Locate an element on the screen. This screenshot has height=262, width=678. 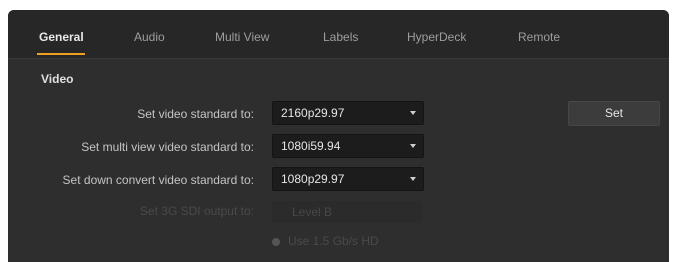
sdi-output-dropdown: Level B is located at coordinates (347, 212).